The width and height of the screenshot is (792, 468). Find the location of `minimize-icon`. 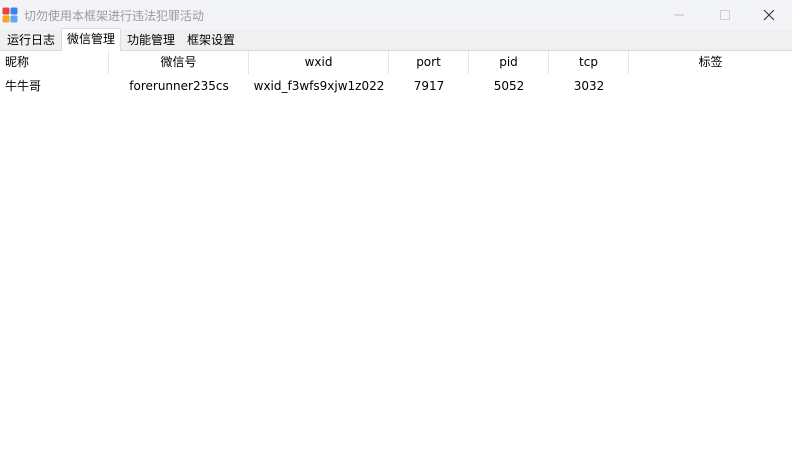

minimize-icon is located at coordinates (679, 15).